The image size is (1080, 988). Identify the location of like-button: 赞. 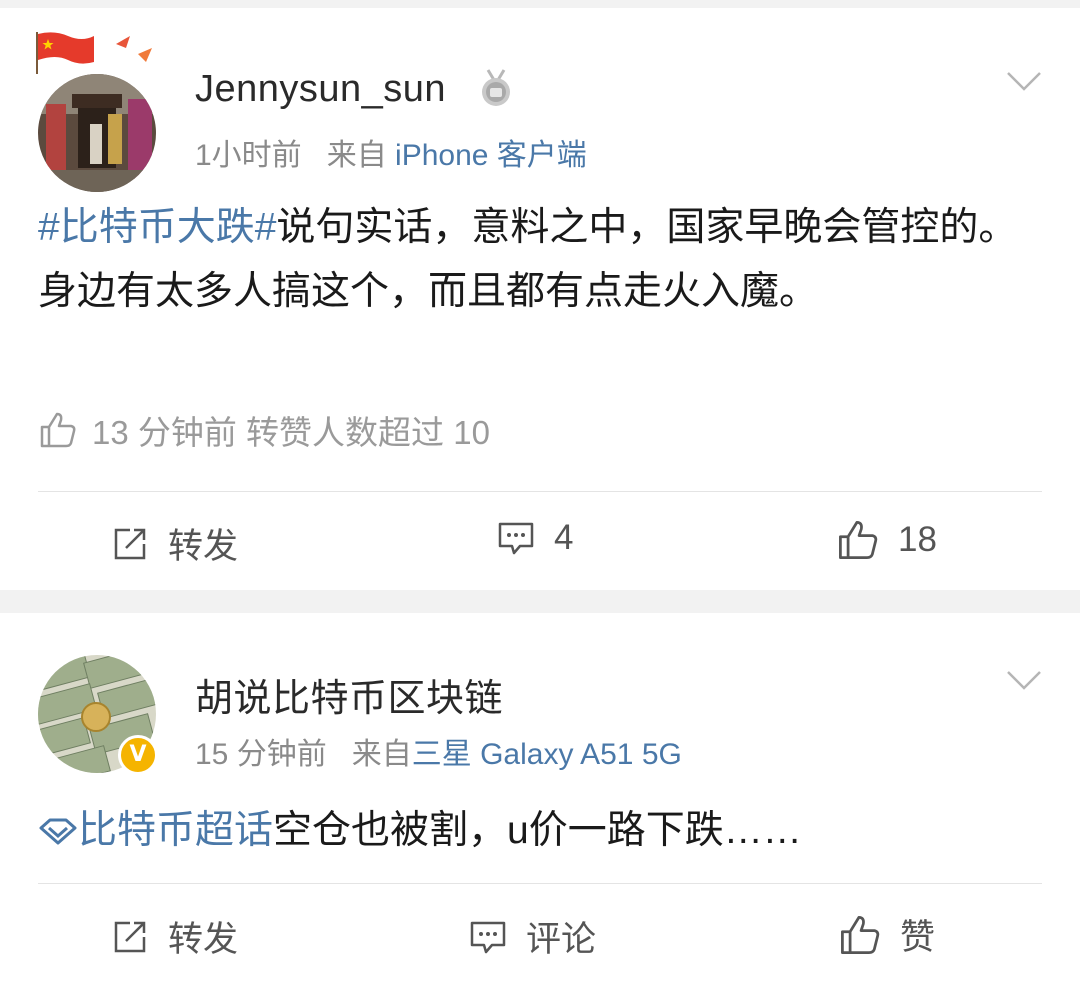
(886, 934).